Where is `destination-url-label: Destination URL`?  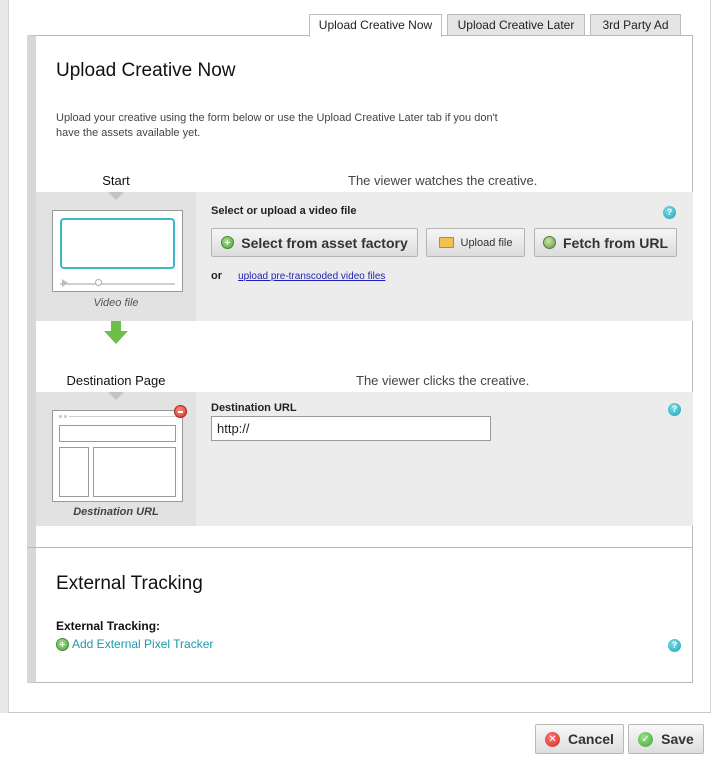 destination-url-label: Destination URL is located at coordinates (254, 408).